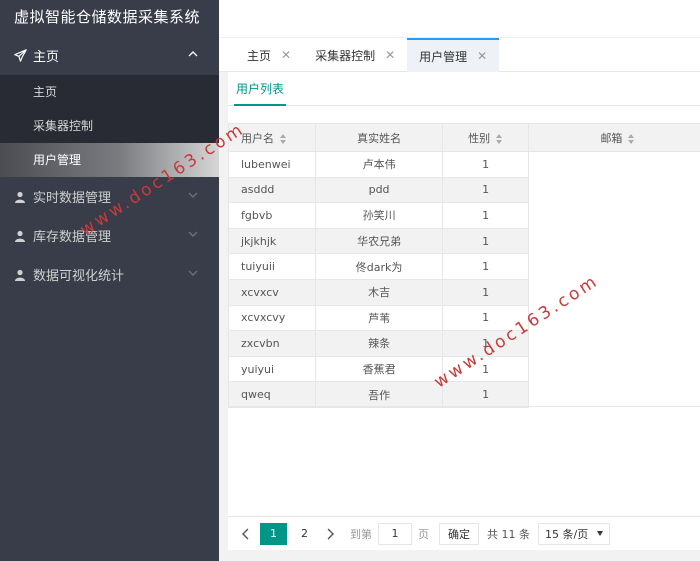  What do you see at coordinates (272, 292) in the screenshot?
I see `cell-username: xcvxcv` at bounding box center [272, 292].